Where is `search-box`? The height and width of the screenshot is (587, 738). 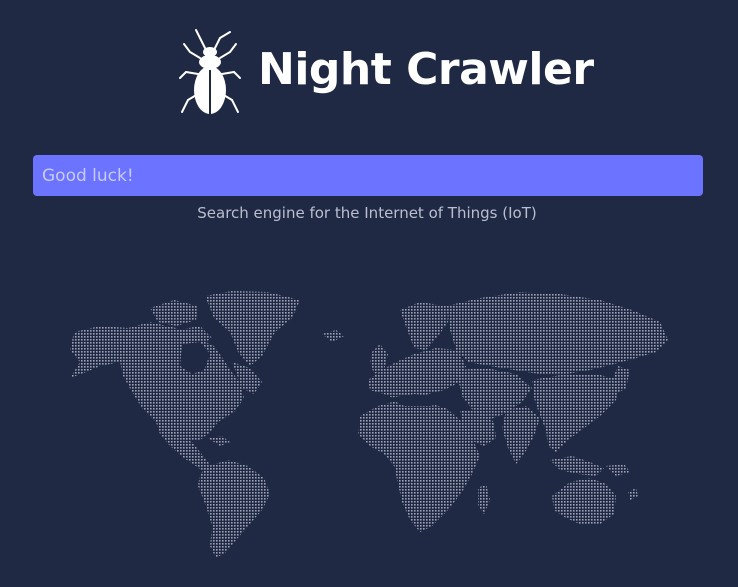
search-box is located at coordinates (368, 175).